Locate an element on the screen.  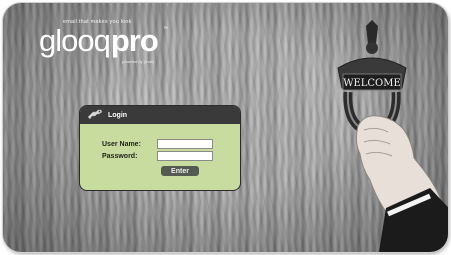
powered-by-text: powered by (mail) is located at coordinates (138, 61).